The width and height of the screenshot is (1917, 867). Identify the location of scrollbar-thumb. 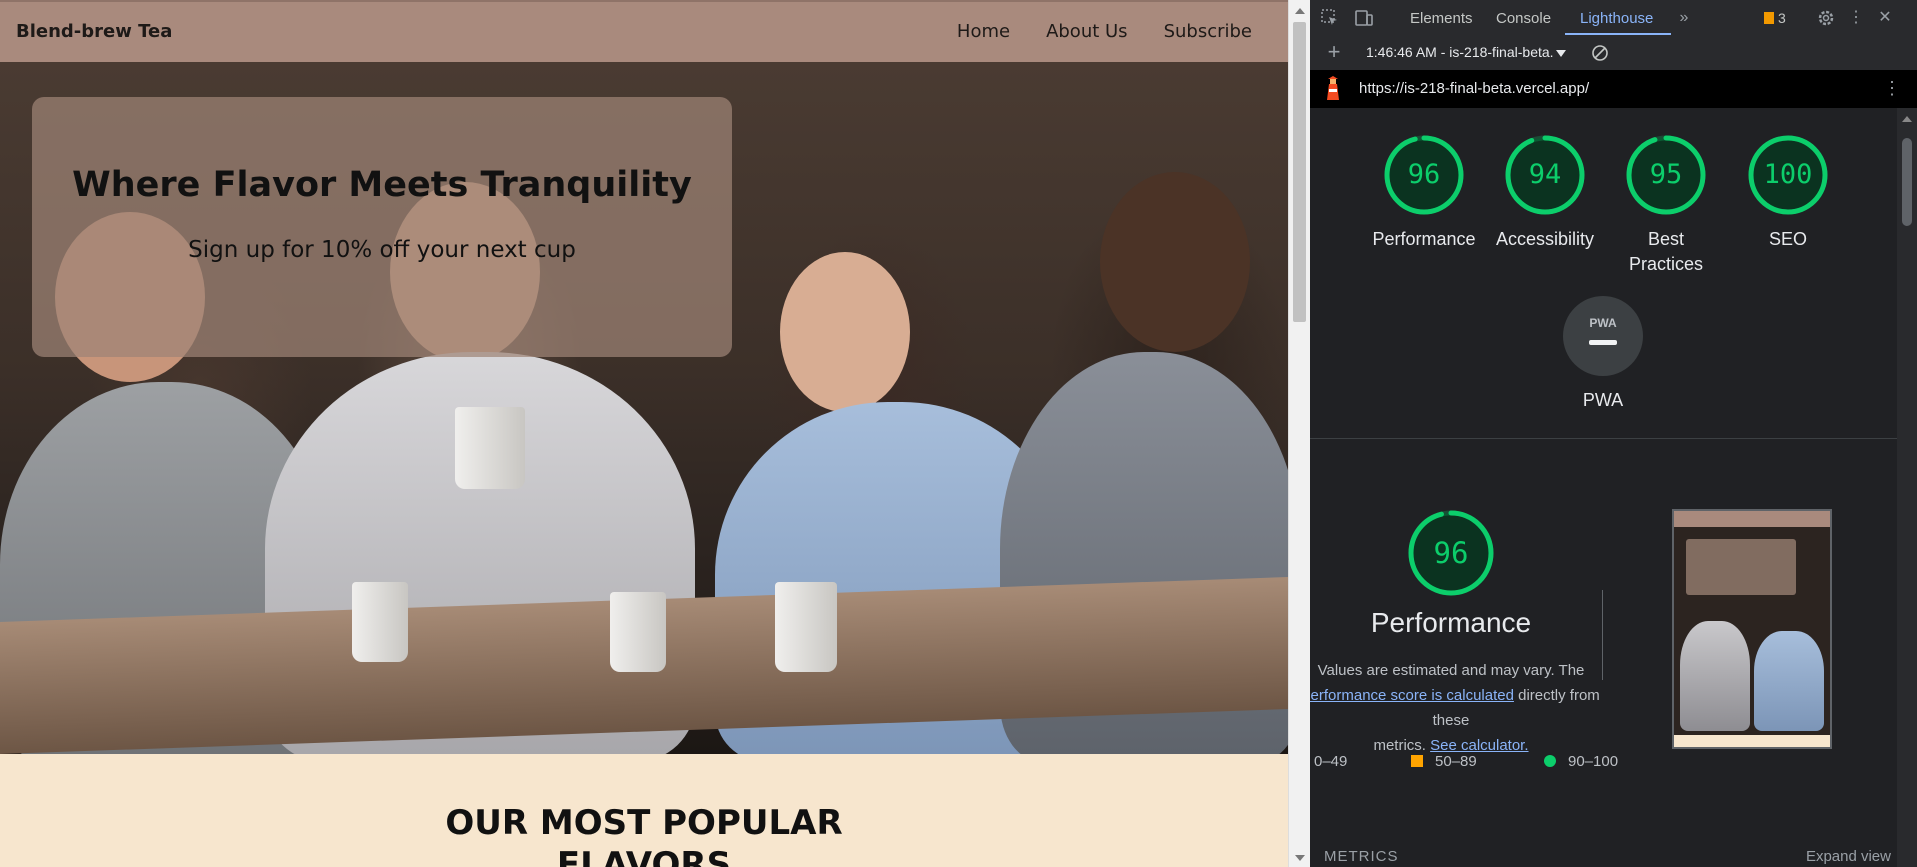
(1299, 172).